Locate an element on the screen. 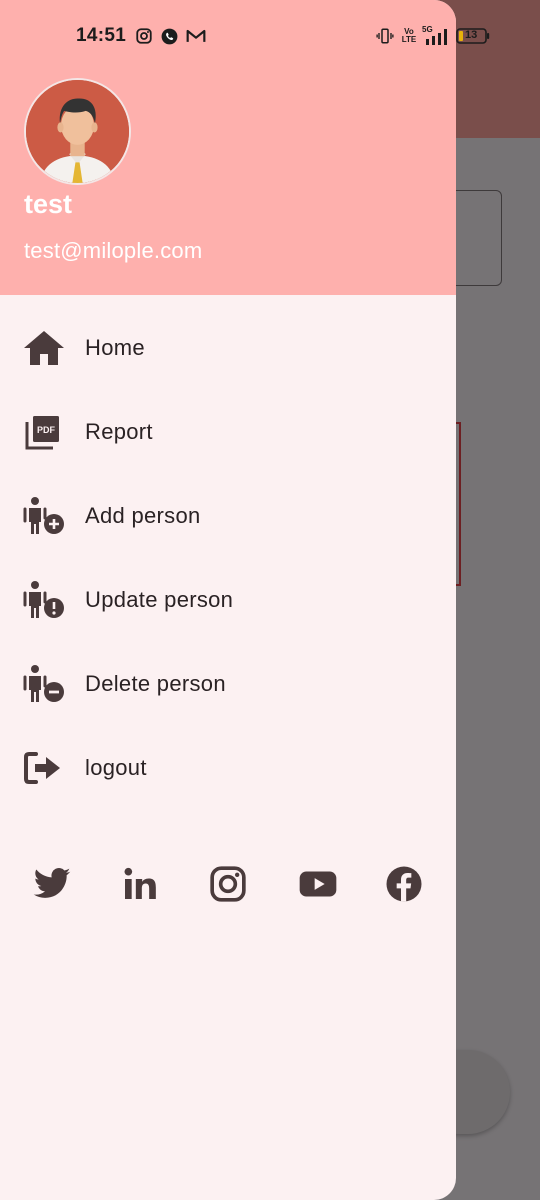 The image size is (540, 1200). avatar-person-illustration is located at coordinates (77, 131).